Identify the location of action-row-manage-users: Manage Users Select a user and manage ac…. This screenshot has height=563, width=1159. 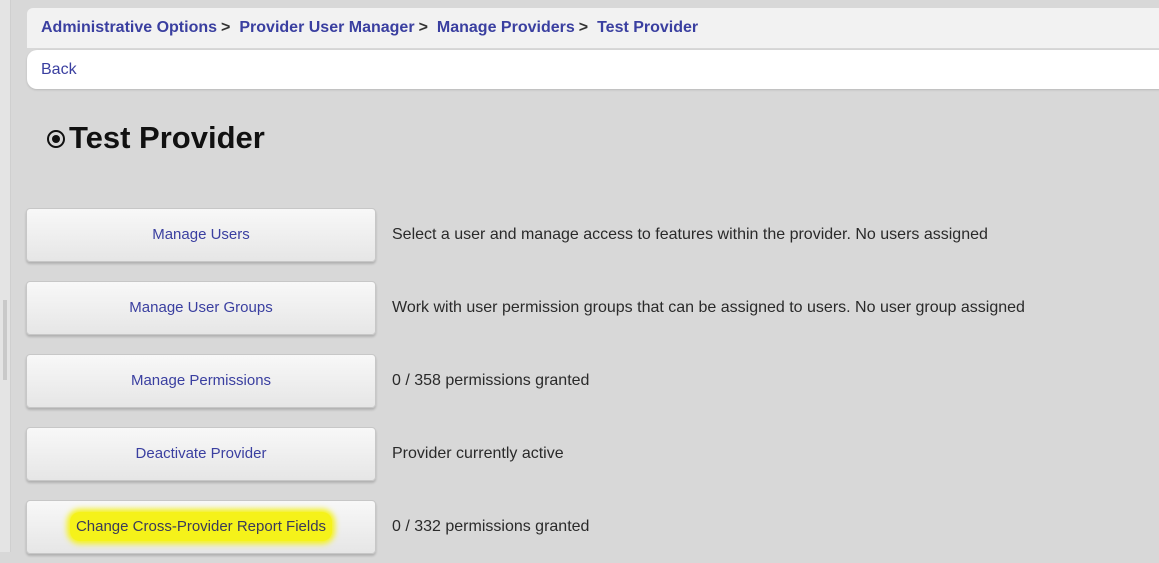
(525, 234).